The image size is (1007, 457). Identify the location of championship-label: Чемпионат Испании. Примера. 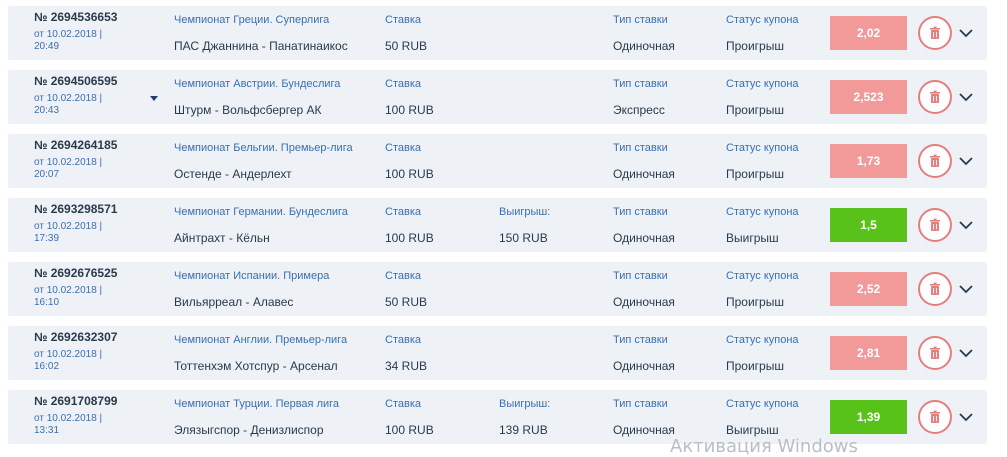
(252, 276).